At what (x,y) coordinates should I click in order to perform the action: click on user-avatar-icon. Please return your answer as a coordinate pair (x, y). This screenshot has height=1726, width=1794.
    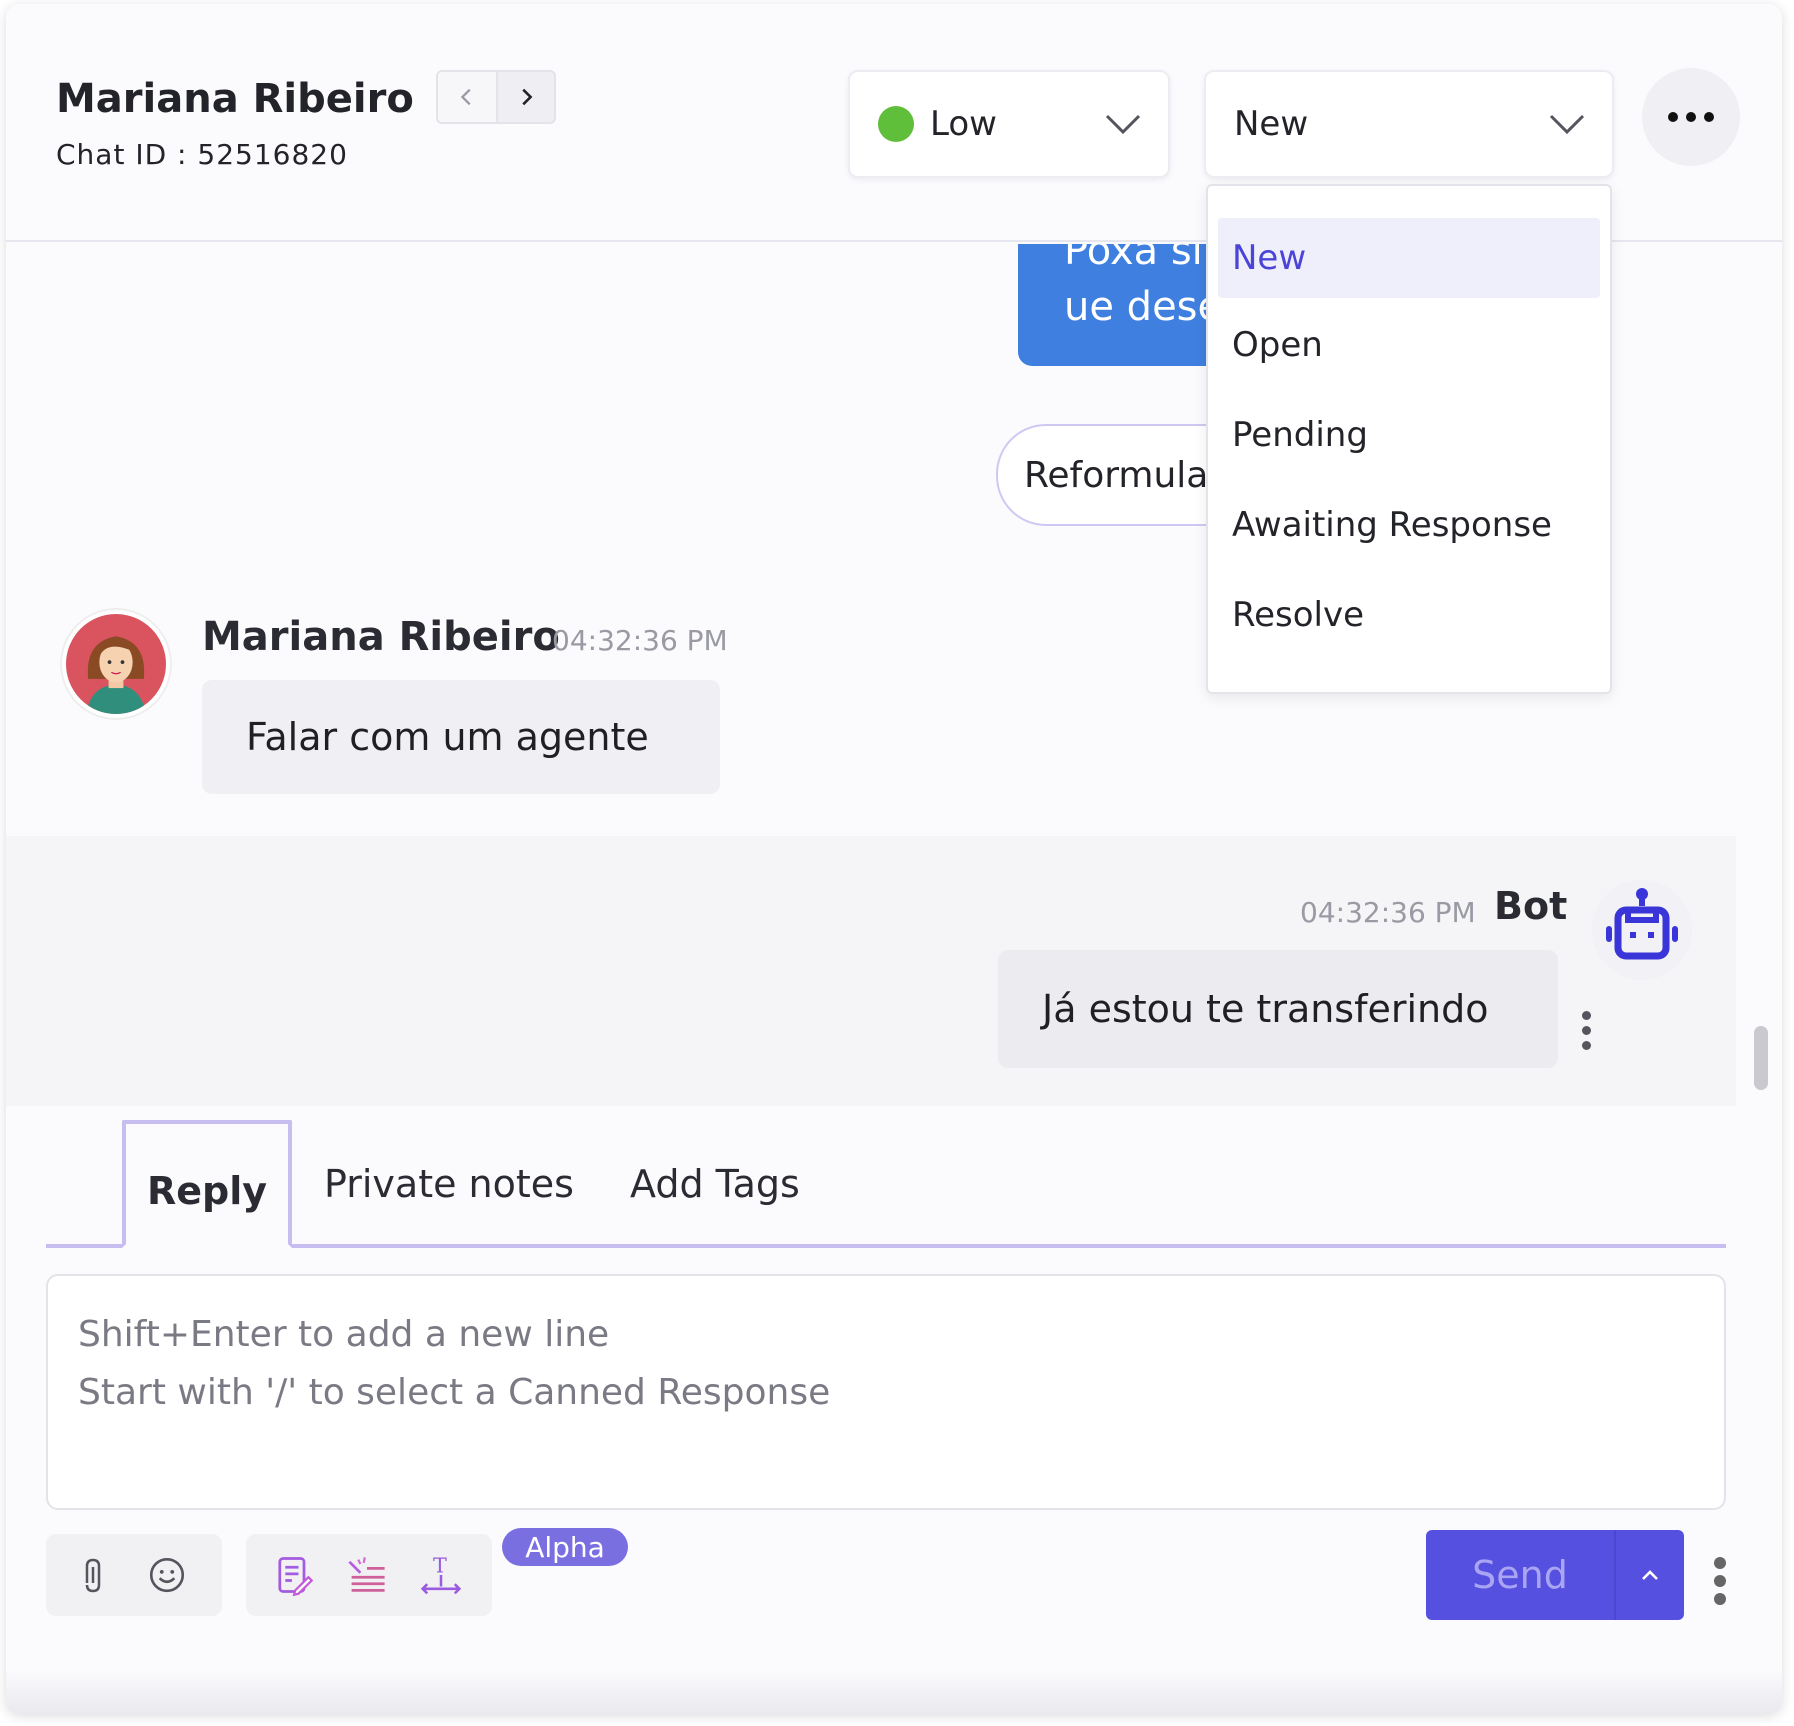
    Looking at the image, I should click on (116, 675).